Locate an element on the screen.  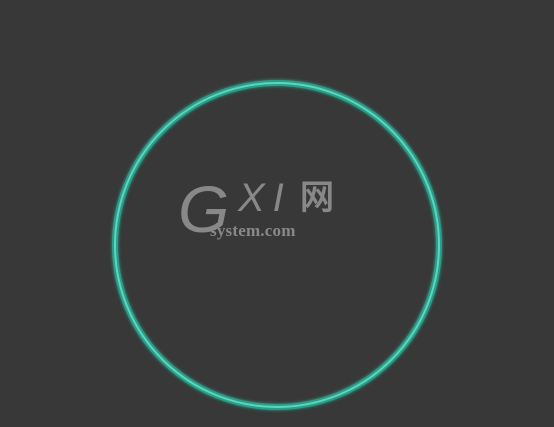
watermark-logo: G XI 网 system.com is located at coordinates (263, 212).